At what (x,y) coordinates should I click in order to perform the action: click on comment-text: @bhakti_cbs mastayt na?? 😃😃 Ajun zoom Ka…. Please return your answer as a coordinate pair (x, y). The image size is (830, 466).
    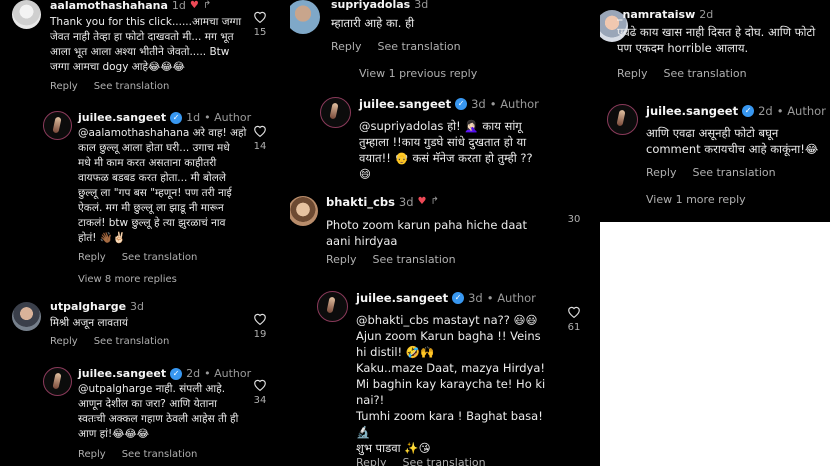
    Looking at the image, I should click on (451, 384).